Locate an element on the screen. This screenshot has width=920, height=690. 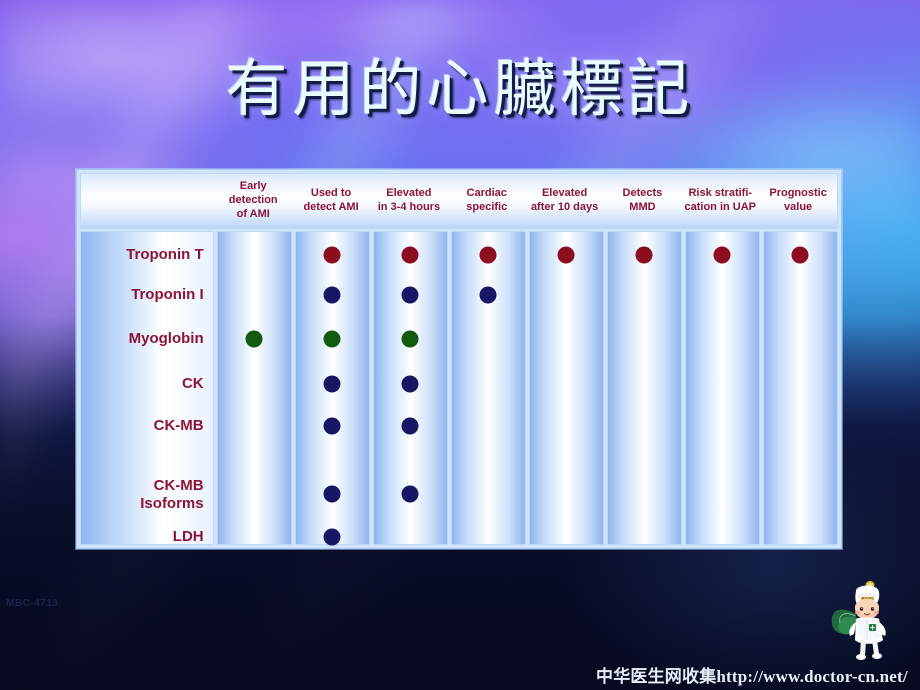
row-label-line: Troponin T is located at coordinates (165, 254).